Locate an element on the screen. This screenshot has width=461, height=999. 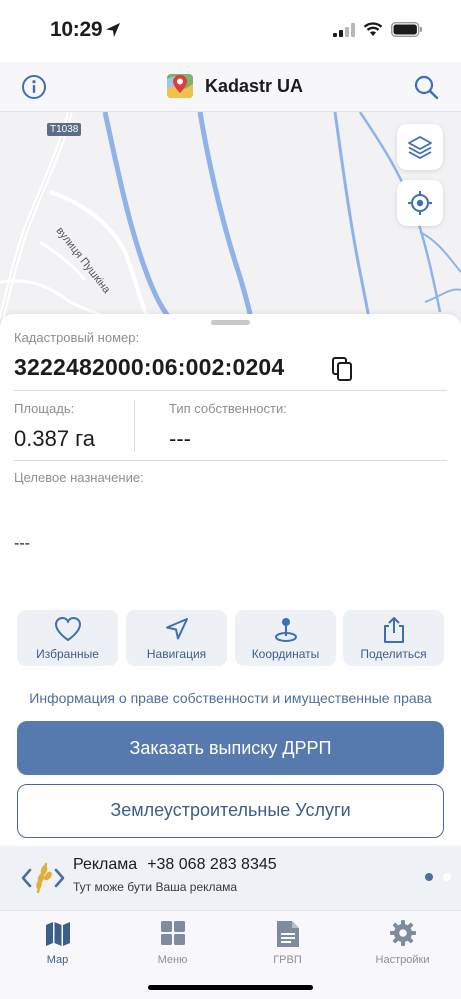
crosshair-icon is located at coordinates (420, 203).